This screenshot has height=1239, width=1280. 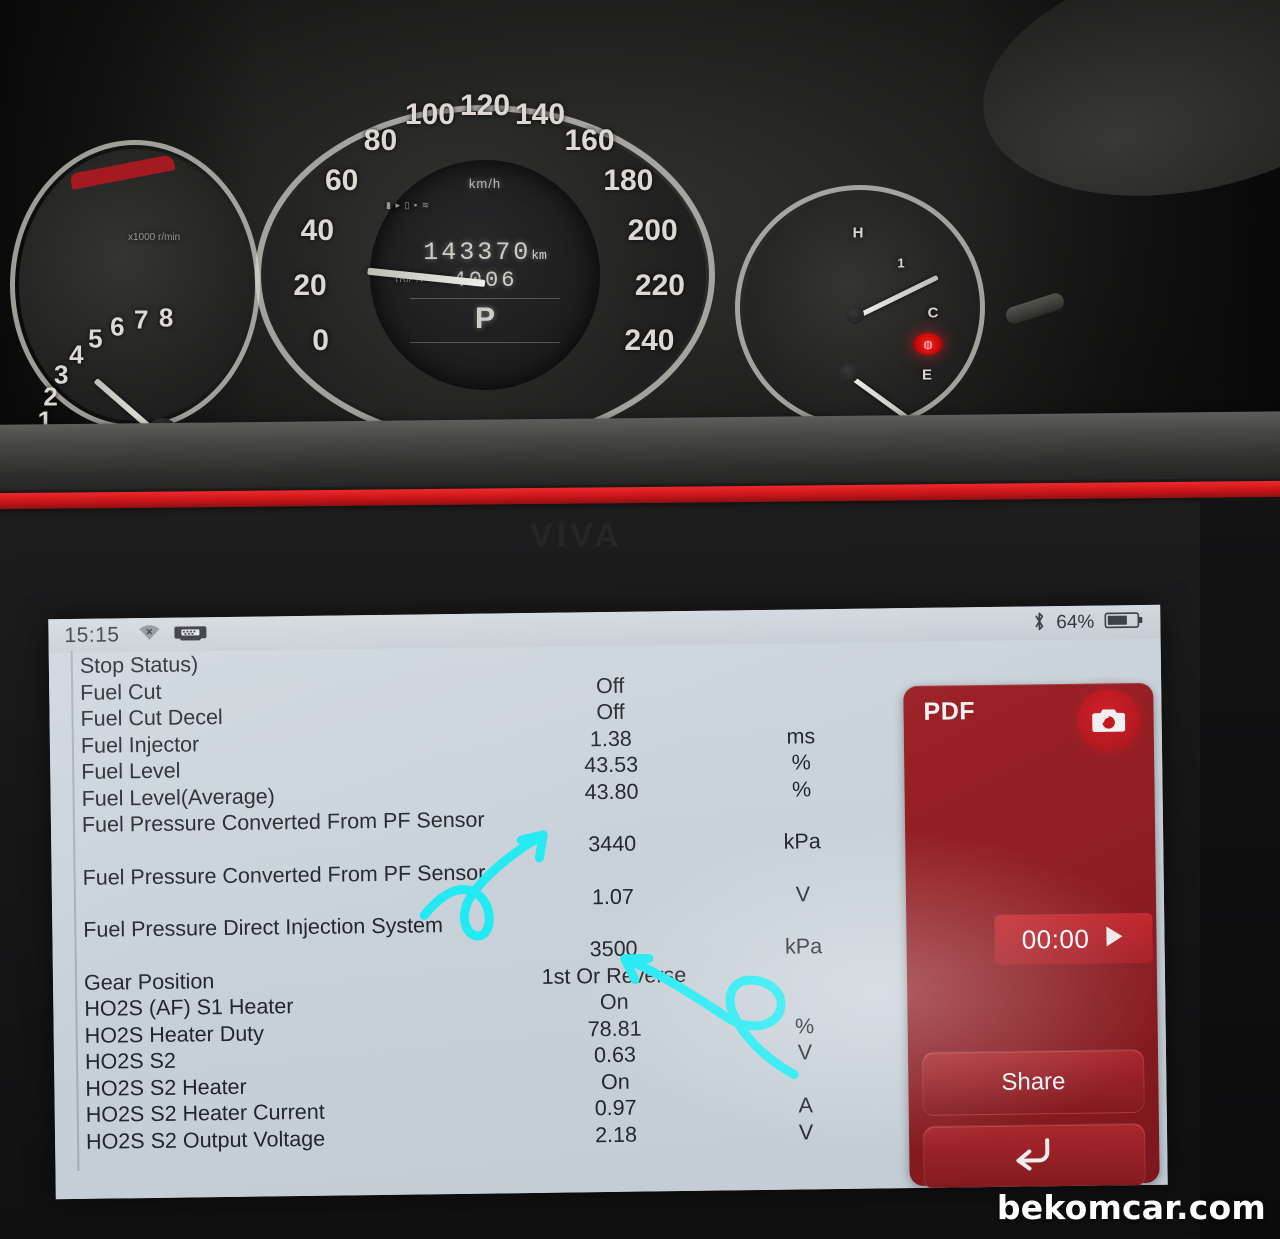 I want to click on parameter-value: 3500, so click(x=613, y=949).